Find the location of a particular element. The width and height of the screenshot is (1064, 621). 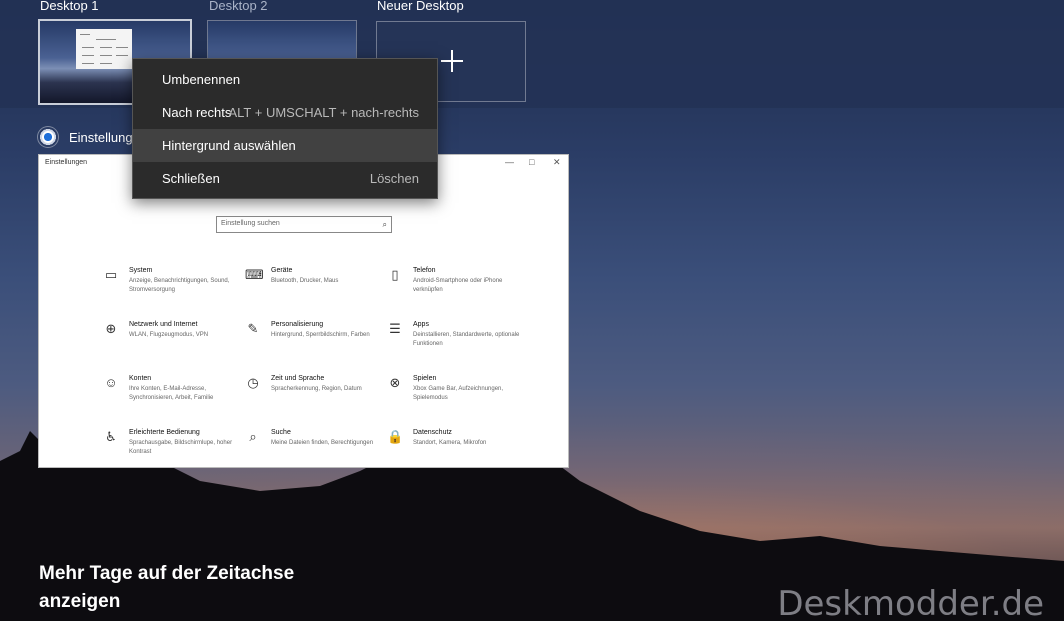

window-title: Einstellungen is located at coordinates (66, 162).